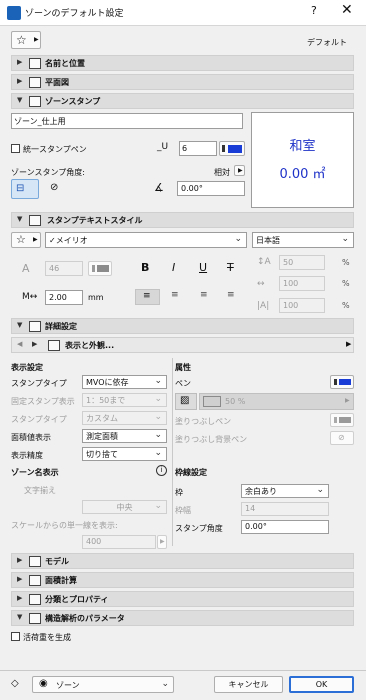 The image size is (366, 700). What do you see at coordinates (64, 525) in the screenshot?
I see `scale-line-label: スケールからの単一線を表示:` at bounding box center [64, 525].